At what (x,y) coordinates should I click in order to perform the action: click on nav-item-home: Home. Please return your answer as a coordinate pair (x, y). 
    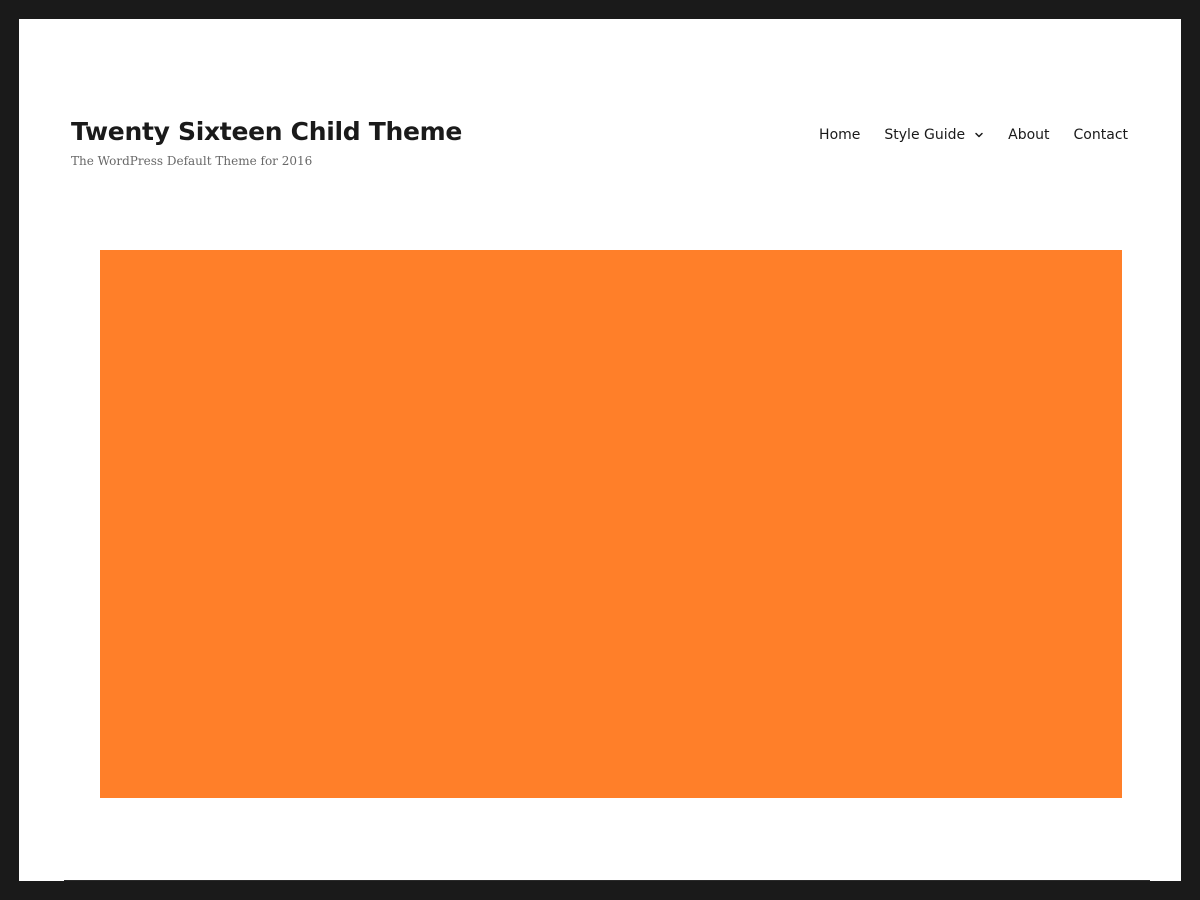
    Looking at the image, I should click on (839, 135).